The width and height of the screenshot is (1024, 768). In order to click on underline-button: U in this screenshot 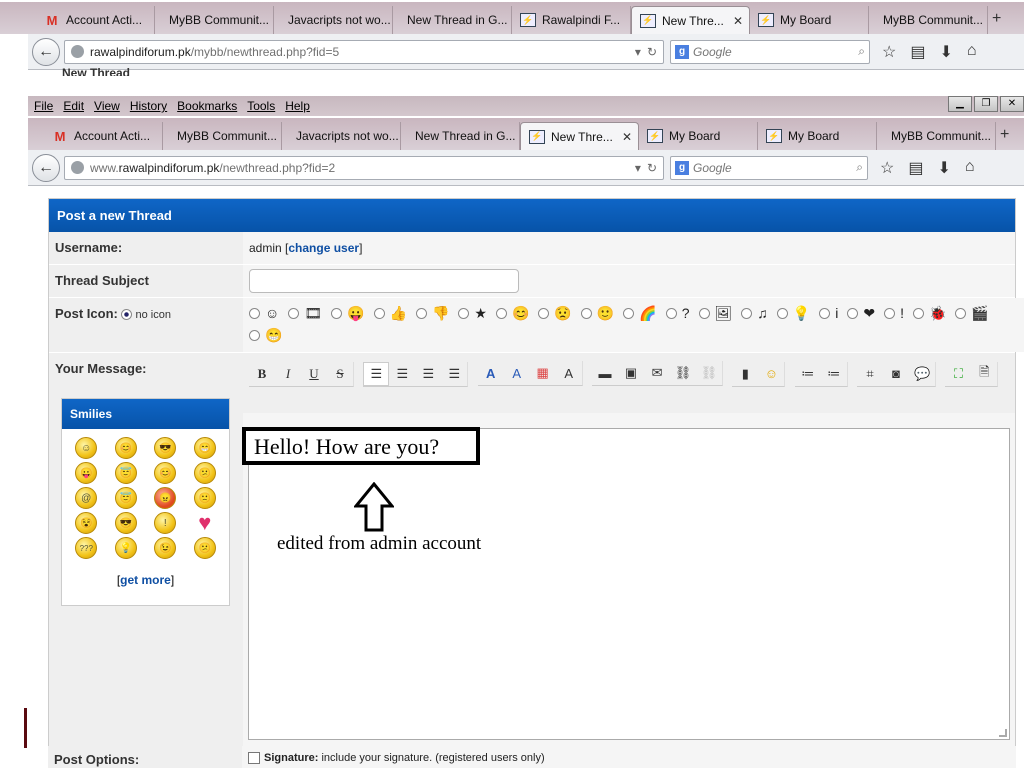, I will do `click(314, 374)`.